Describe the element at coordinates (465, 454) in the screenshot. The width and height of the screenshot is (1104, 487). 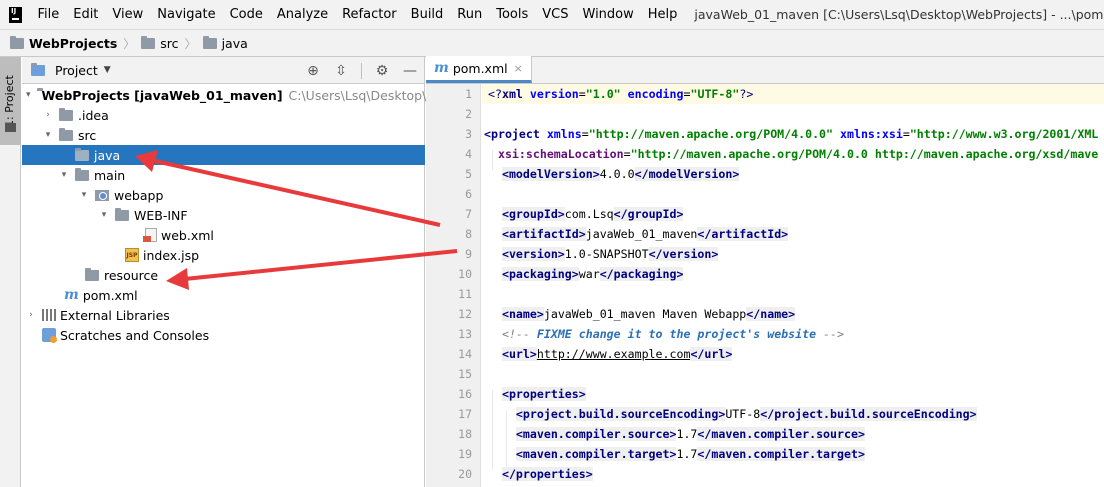
I see `line-number: 19` at that location.